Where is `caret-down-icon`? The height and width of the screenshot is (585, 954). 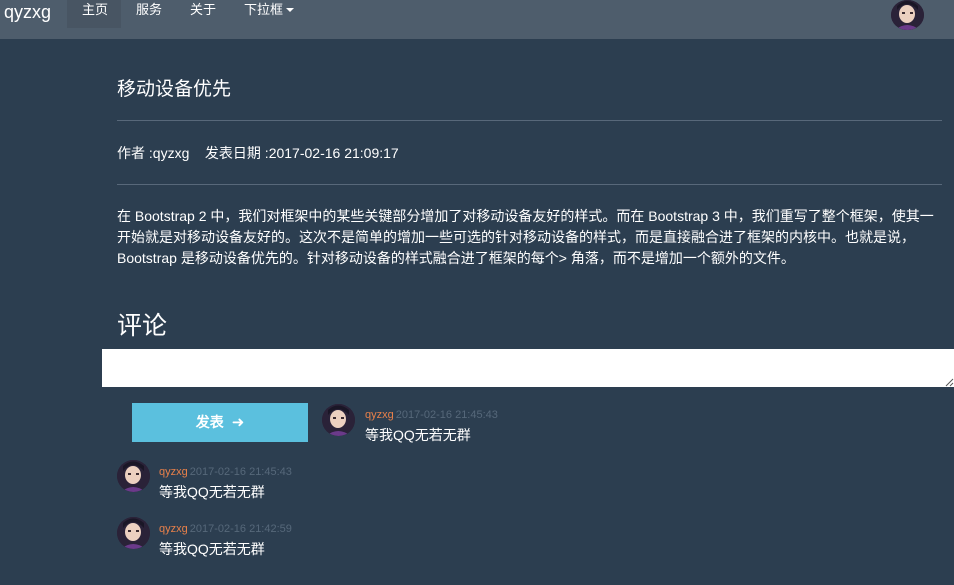
caret-down-icon is located at coordinates (290, 9).